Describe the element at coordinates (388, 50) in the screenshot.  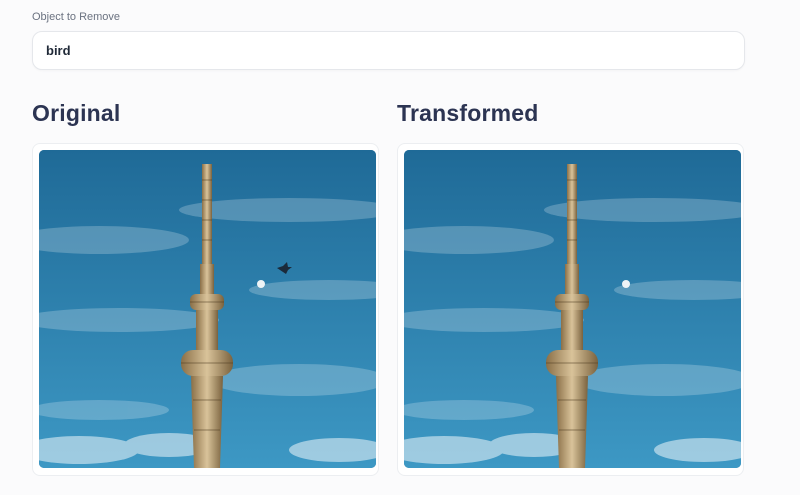
I see `object-to-remove-input` at that location.